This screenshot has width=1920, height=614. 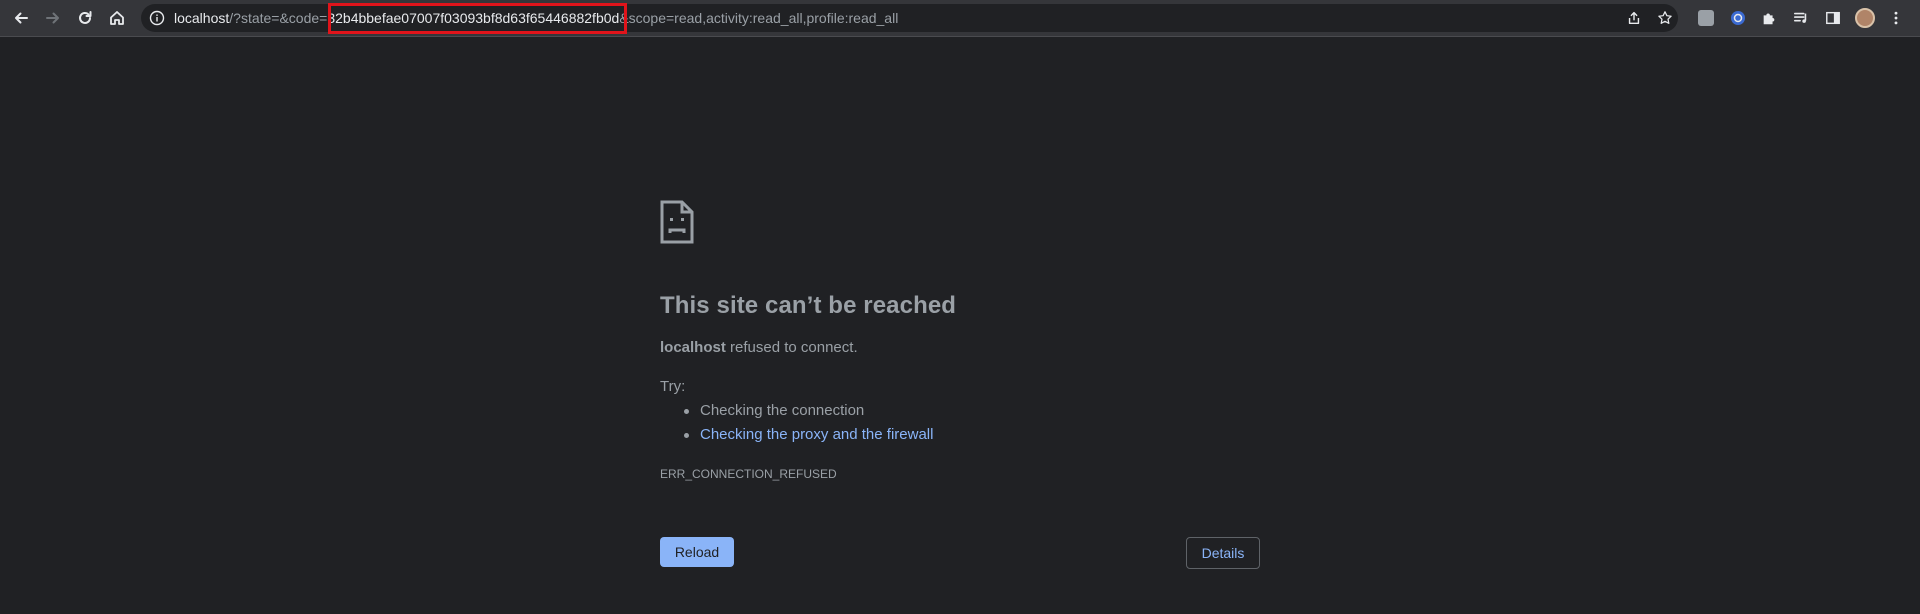 I want to click on arrow-left-icon, so click(x=21, y=18).